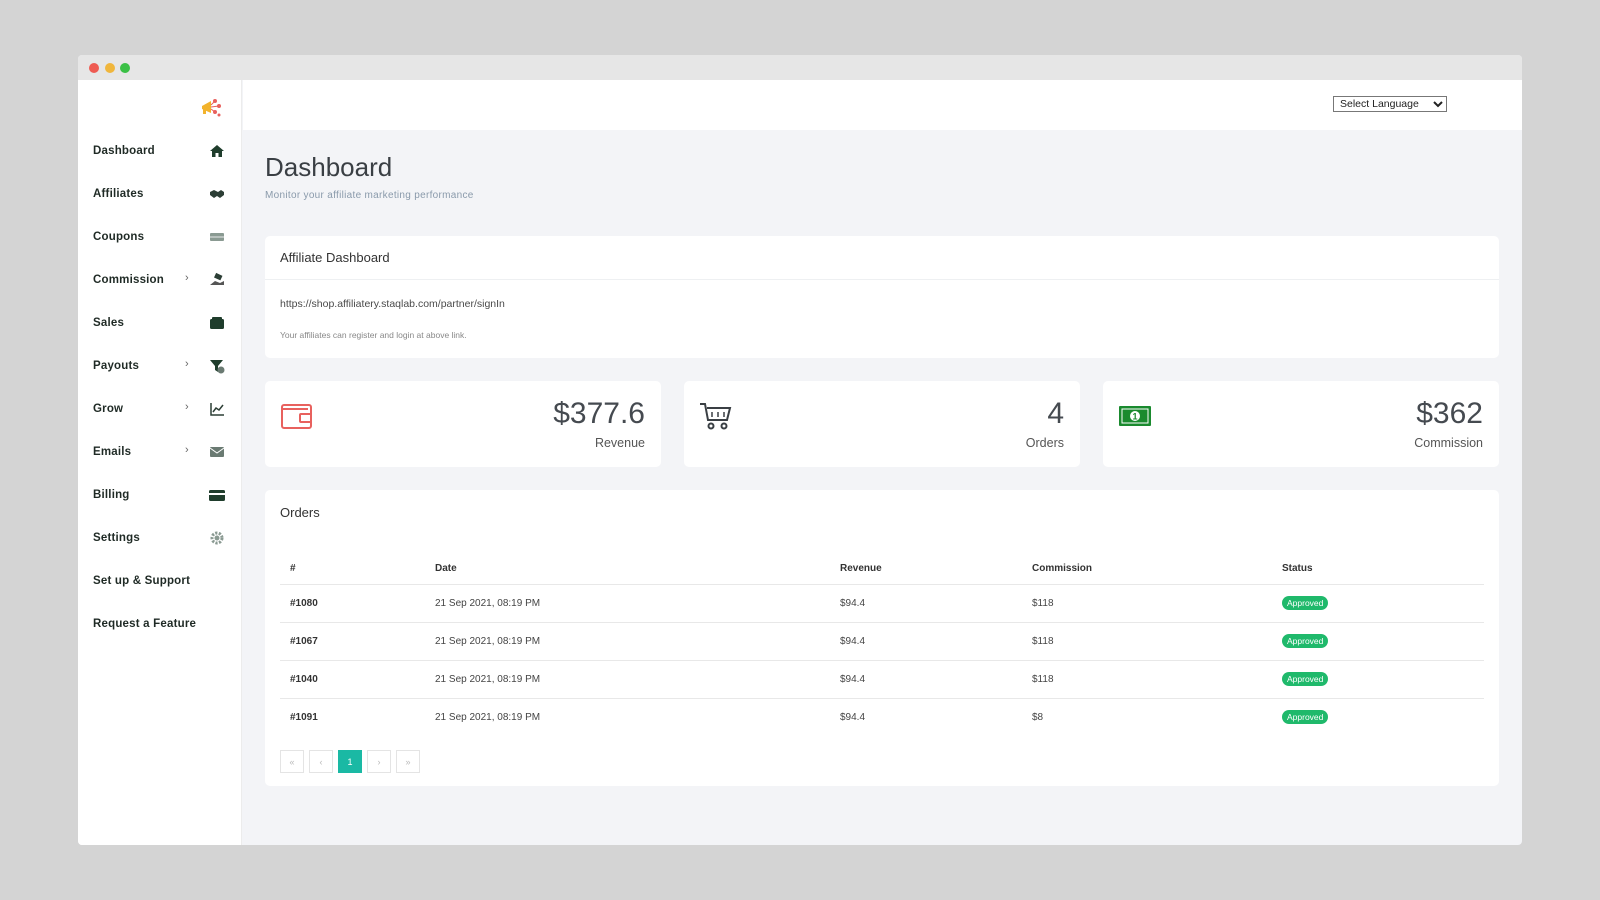  I want to click on sidebar-item-setup-support: Set up & Support, so click(160, 581).